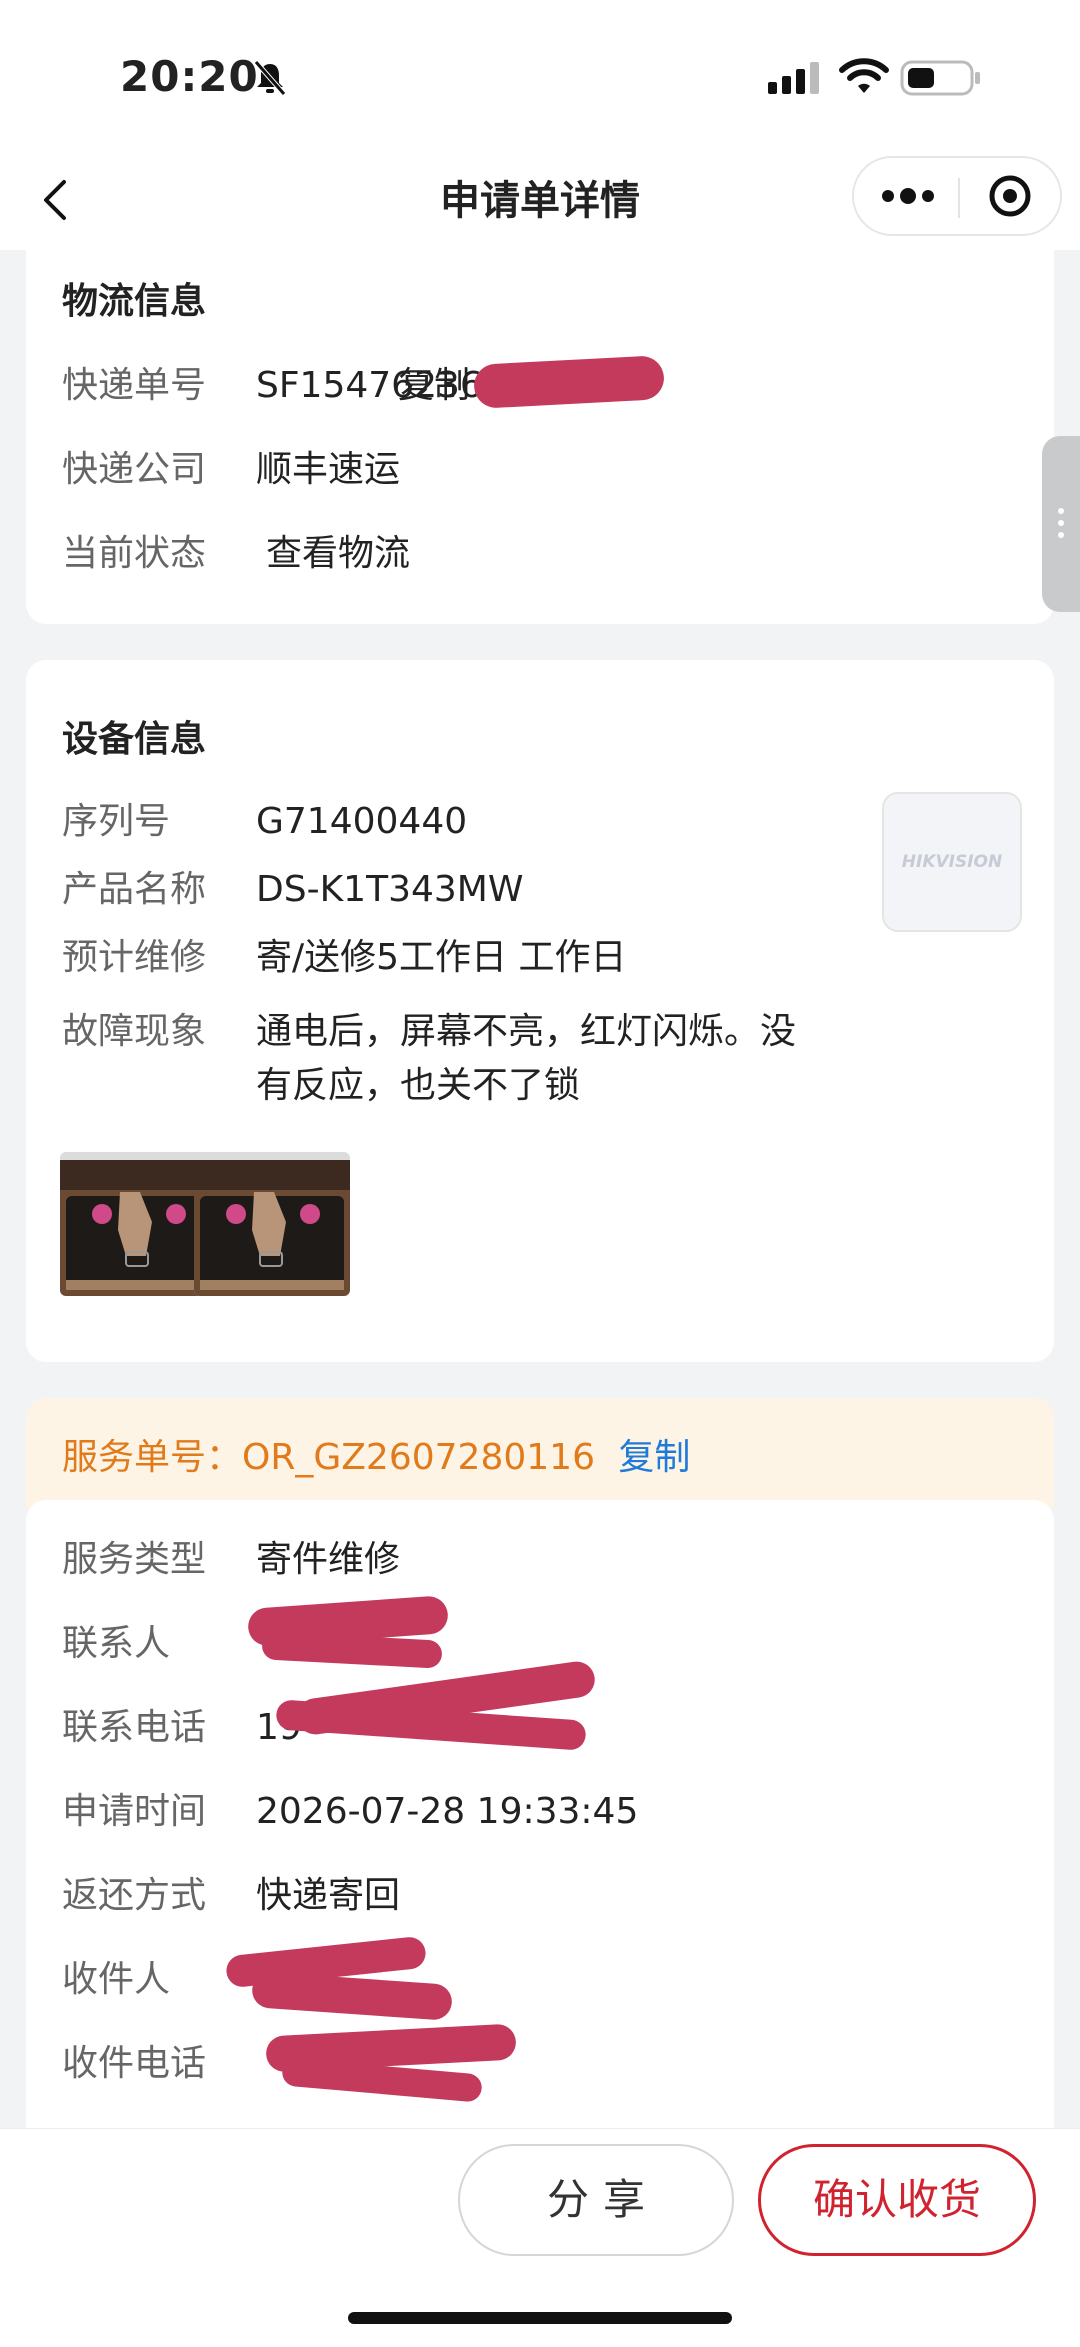  I want to click on device-brand-text: HIKVISION, so click(952, 862).